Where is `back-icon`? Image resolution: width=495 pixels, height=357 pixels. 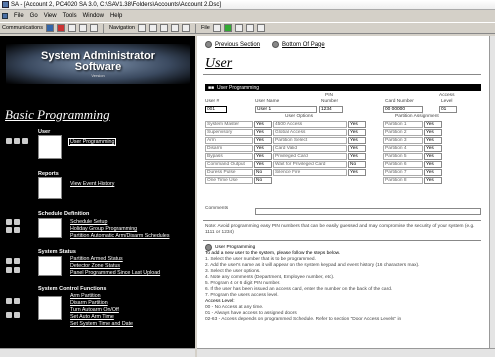 back-icon is located at coordinates (82, 28).